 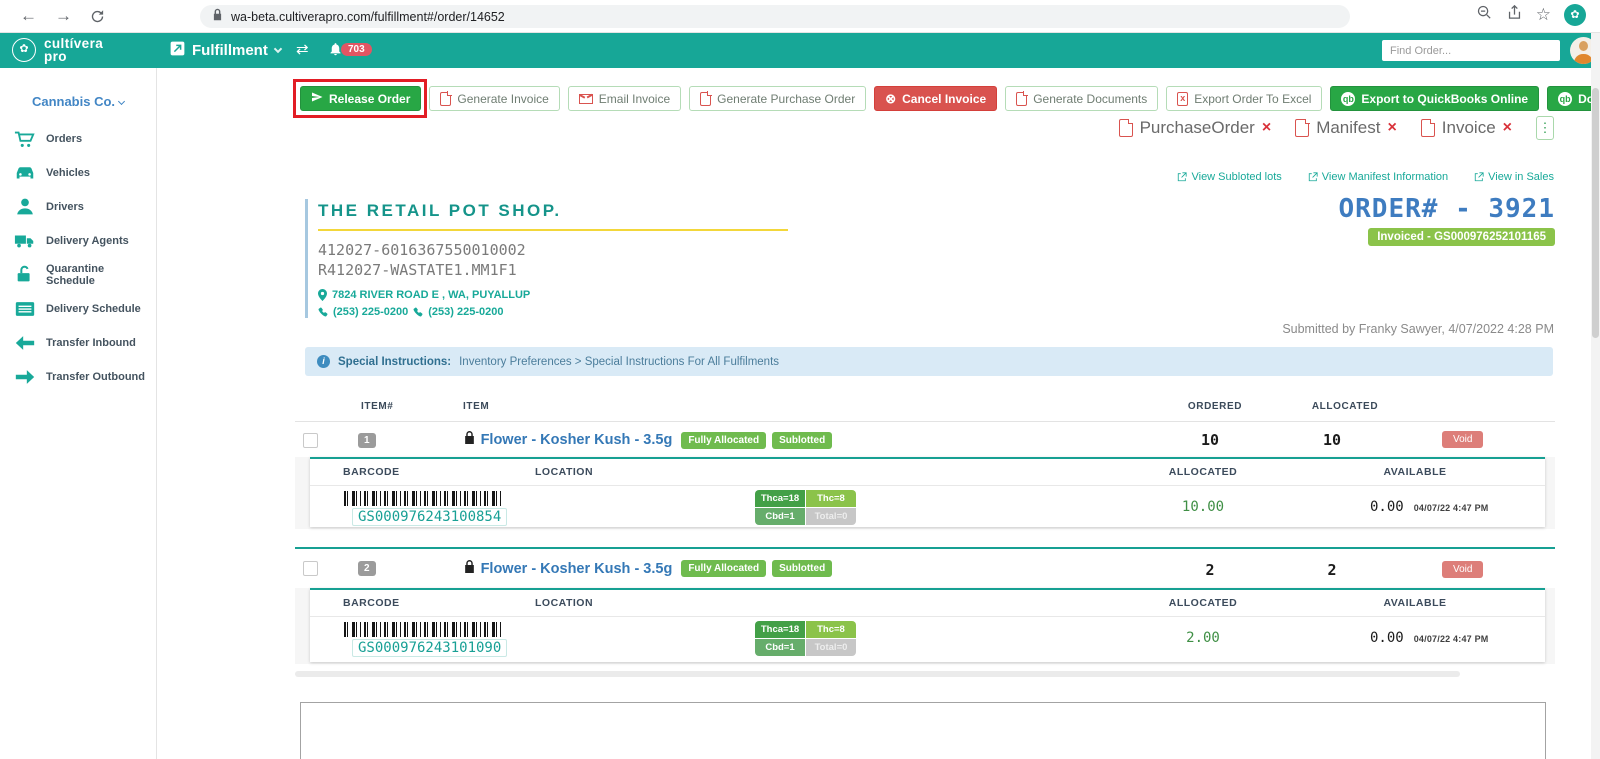 I want to click on delete-purchase-order-icon: ×, so click(x=1266, y=128).